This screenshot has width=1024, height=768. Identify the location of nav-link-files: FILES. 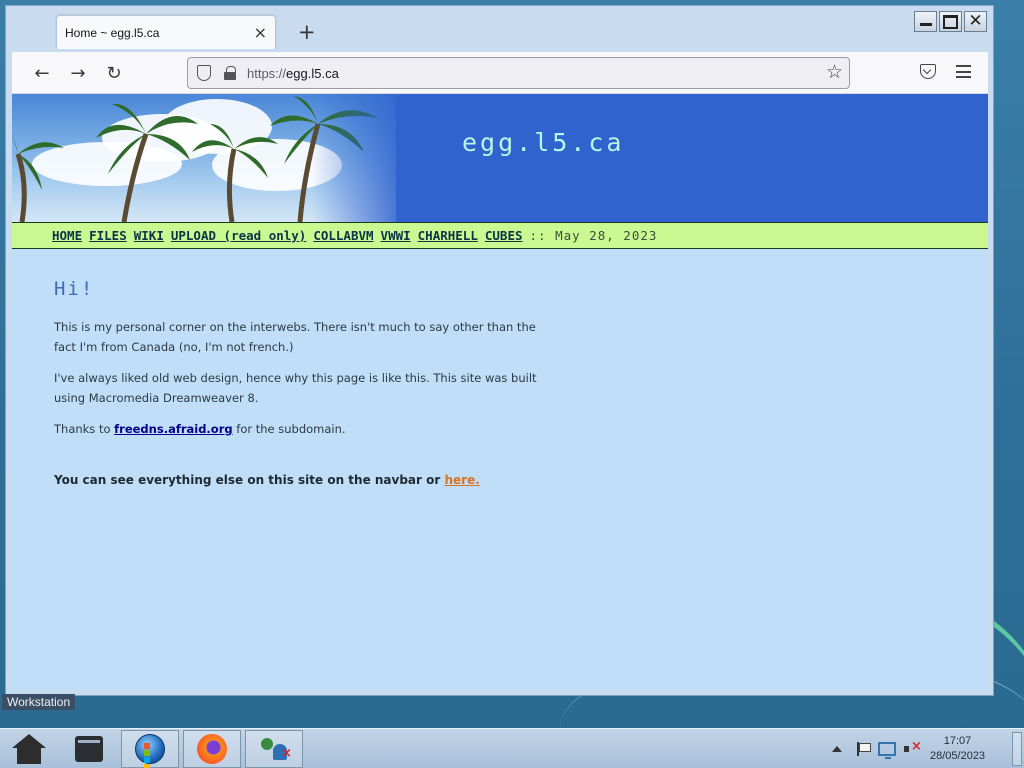
(108, 235).